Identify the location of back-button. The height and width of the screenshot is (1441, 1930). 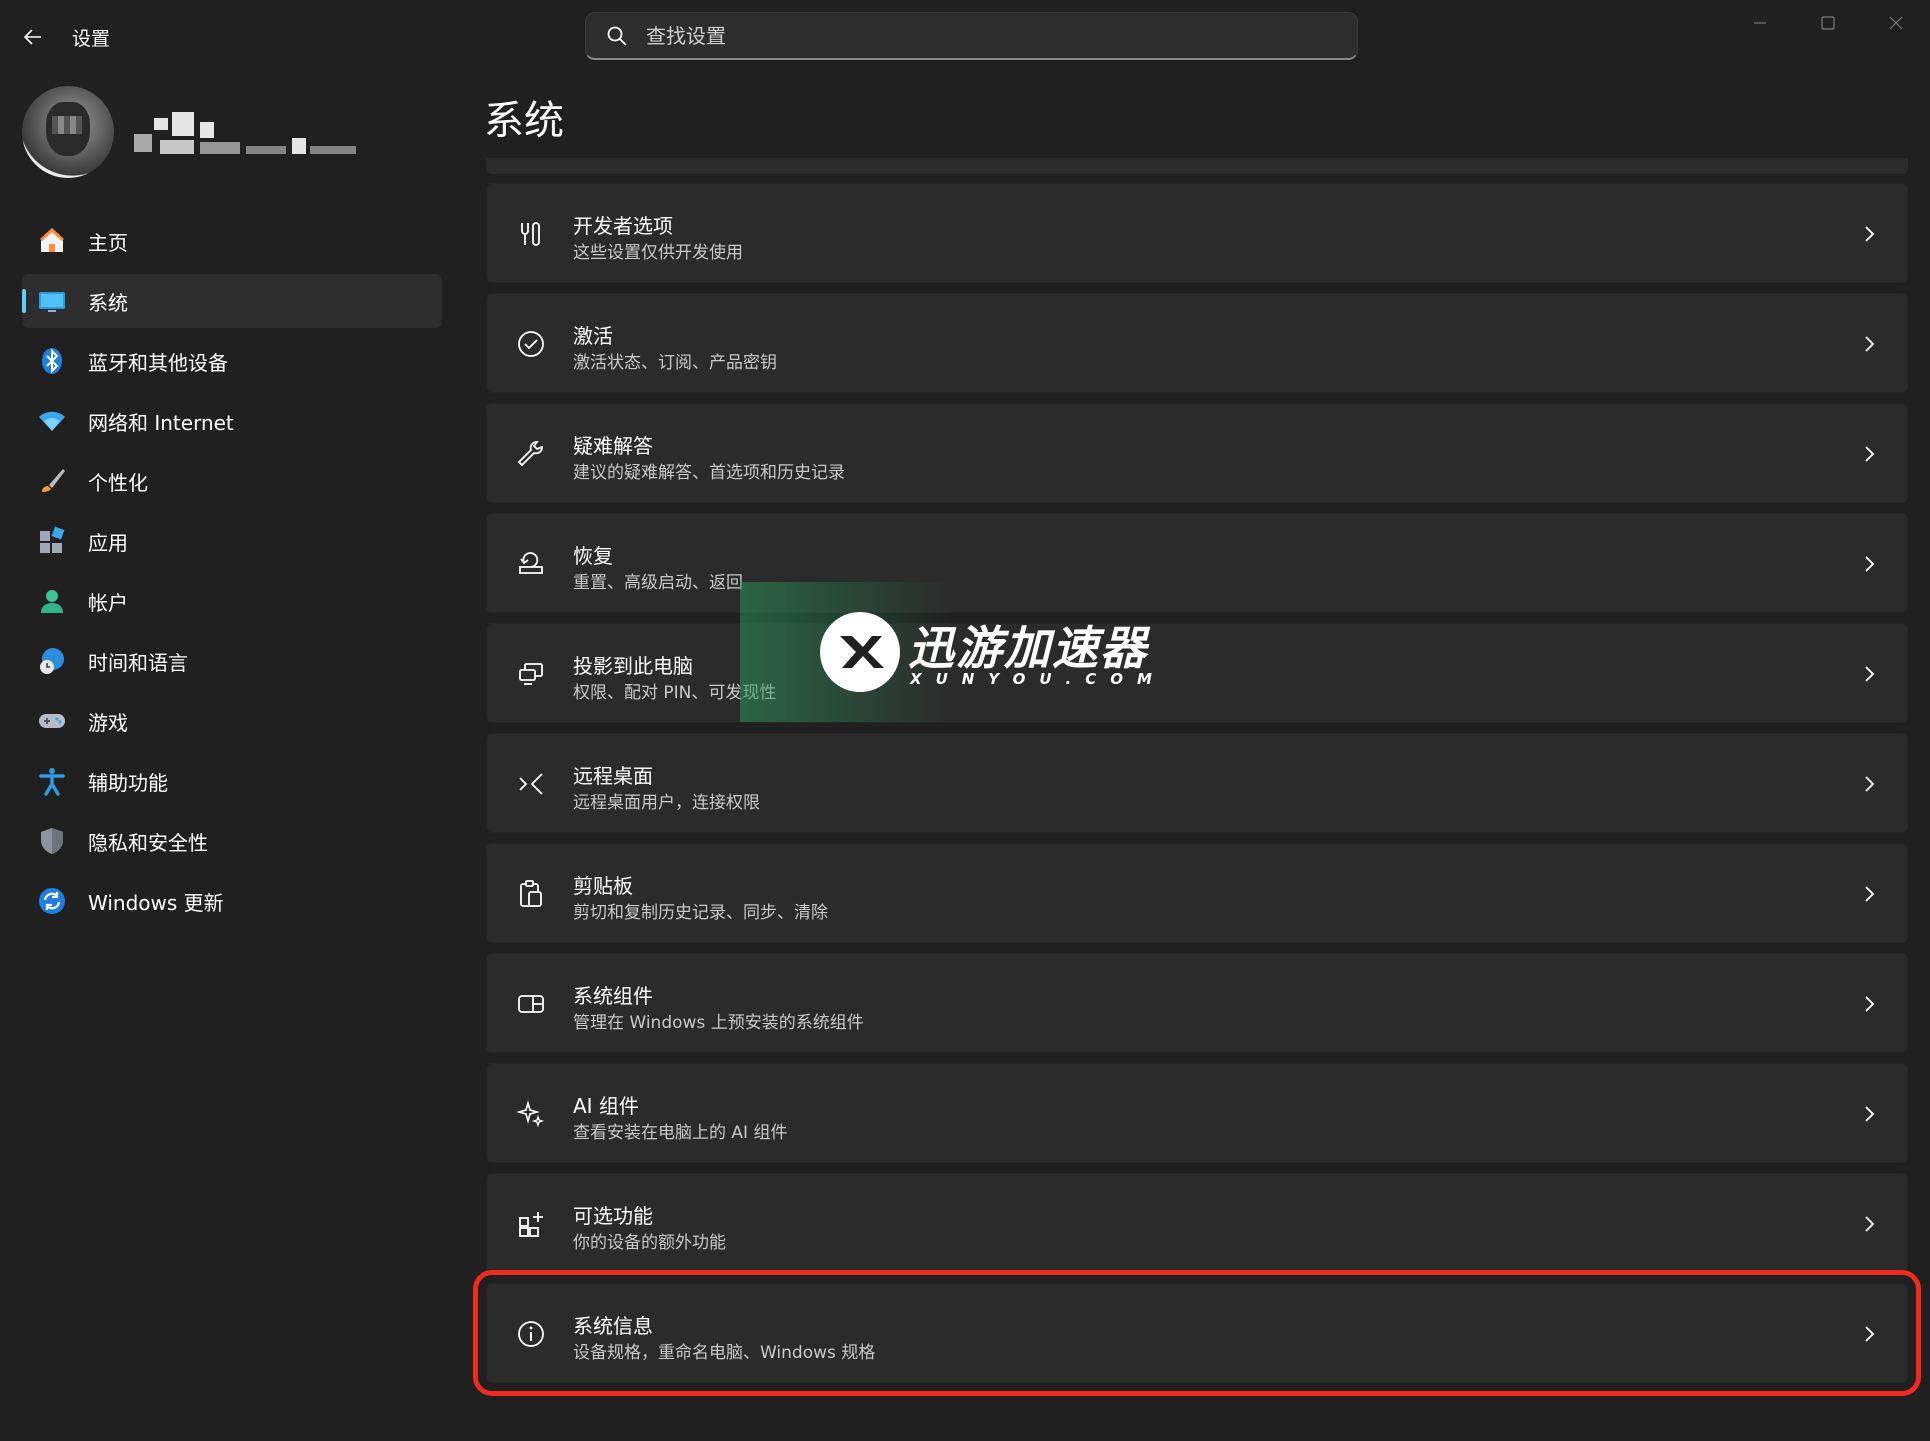
(33, 37).